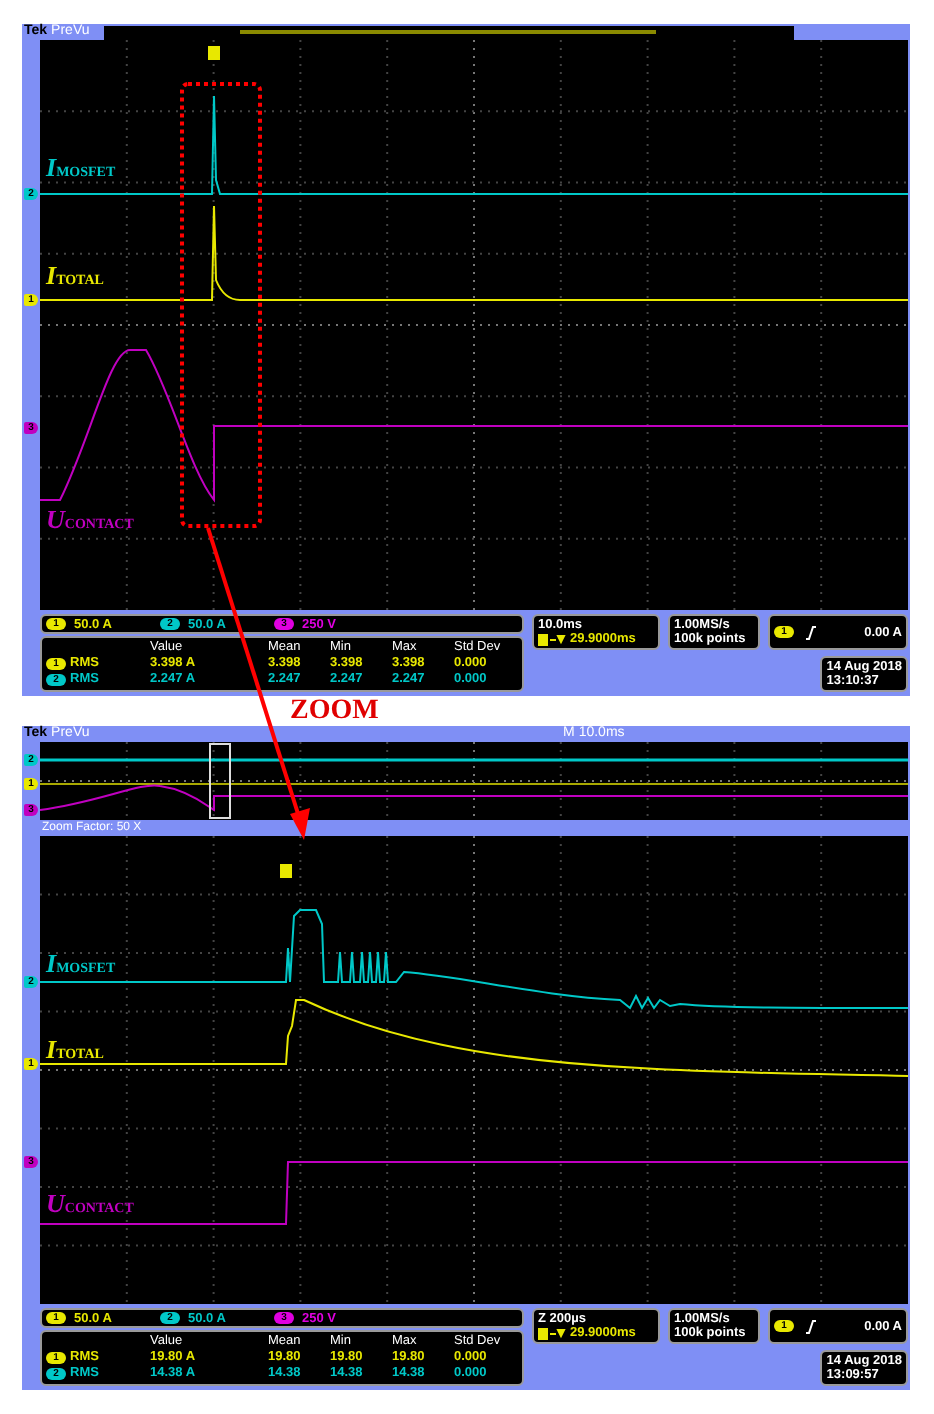 This screenshot has height=1414, width=934. What do you see at coordinates (334, 711) in the screenshot?
I see `zoom-label: ZOOM` at bounding box center [334, 711].